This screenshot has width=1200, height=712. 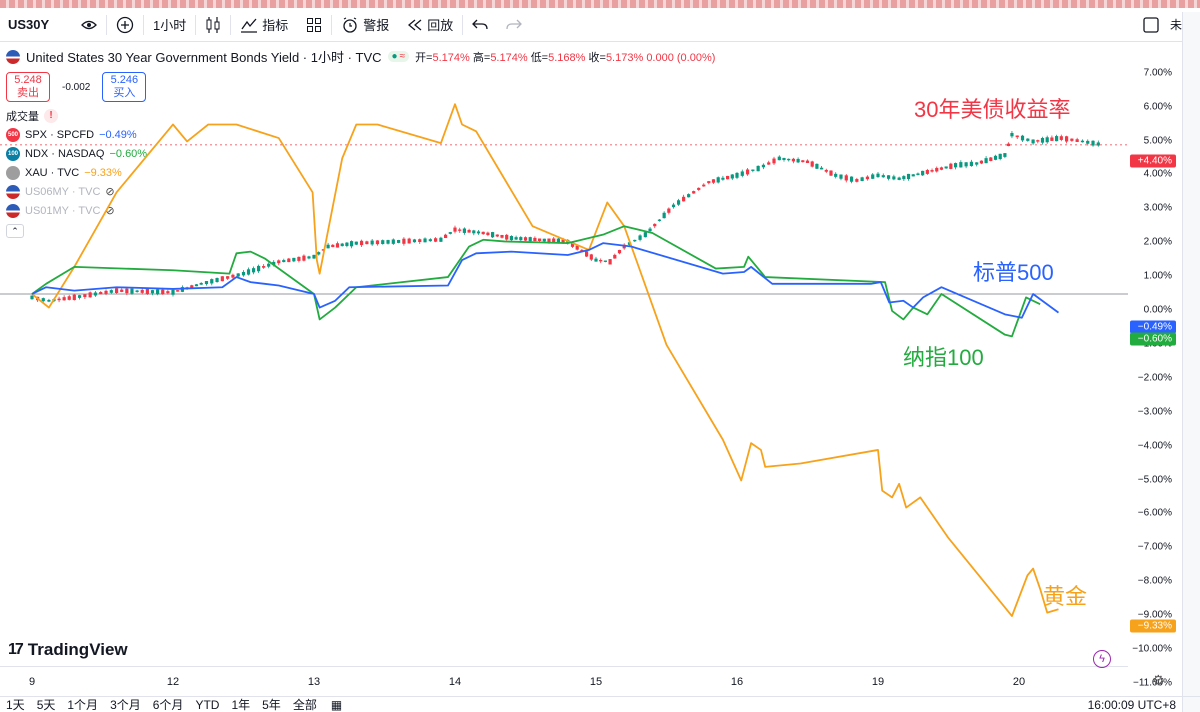 I want to click on x-tick-label: 9, so click(x=32, y=682).